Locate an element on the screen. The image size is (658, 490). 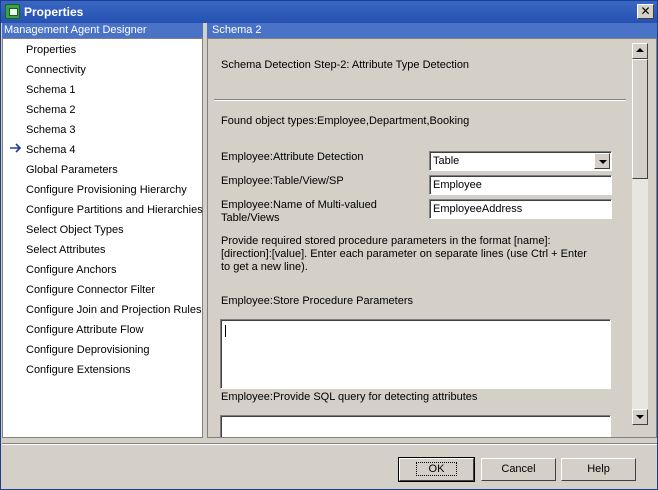
cancel-button: Cancel is located at coordinates (518, 469).